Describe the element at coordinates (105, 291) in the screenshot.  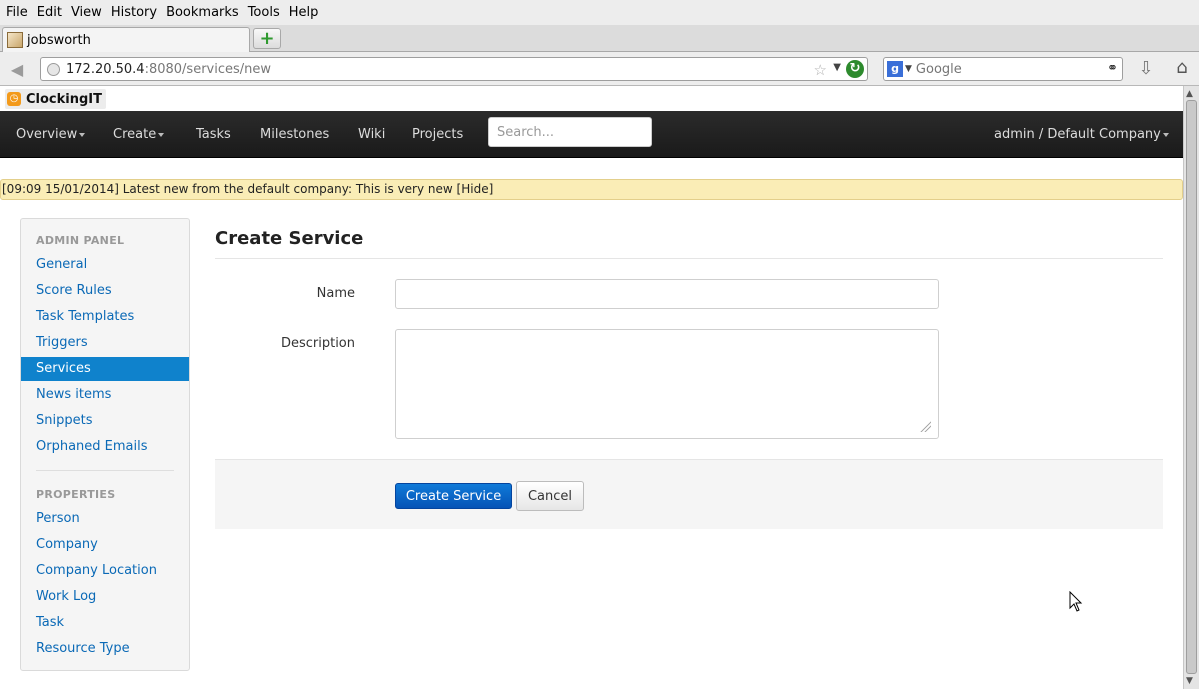
I see `sidebar-item-score-rules: Score Rules` at that location.